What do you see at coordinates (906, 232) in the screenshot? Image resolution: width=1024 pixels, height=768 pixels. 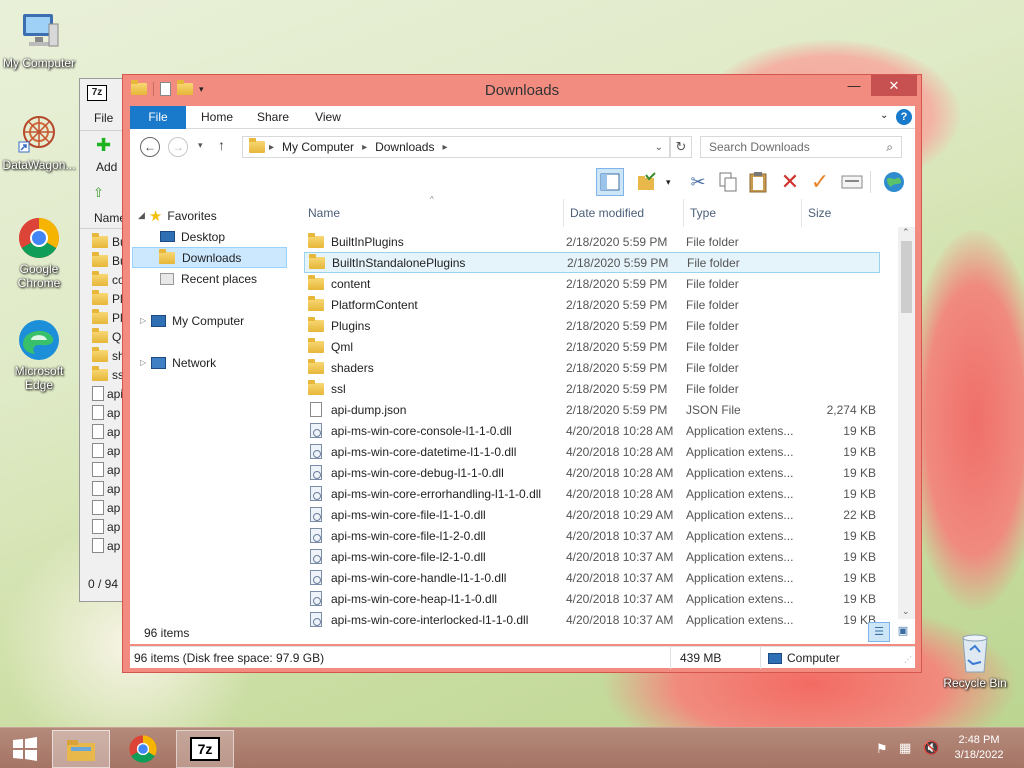 I see `scroll-up-icon: ⌃` at bounding box center [906, 232].